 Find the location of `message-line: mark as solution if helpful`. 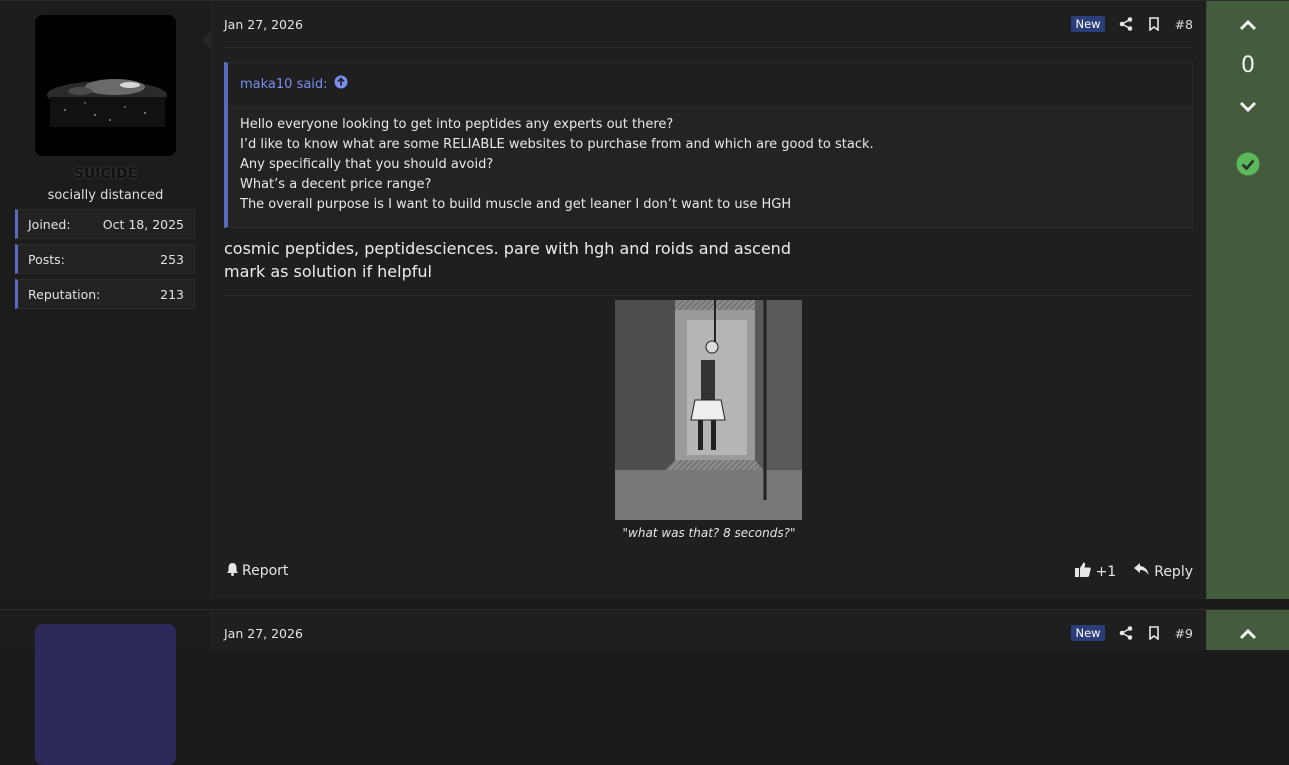

message-line: mark as solution if helpful is located at coordinates (328, 271).